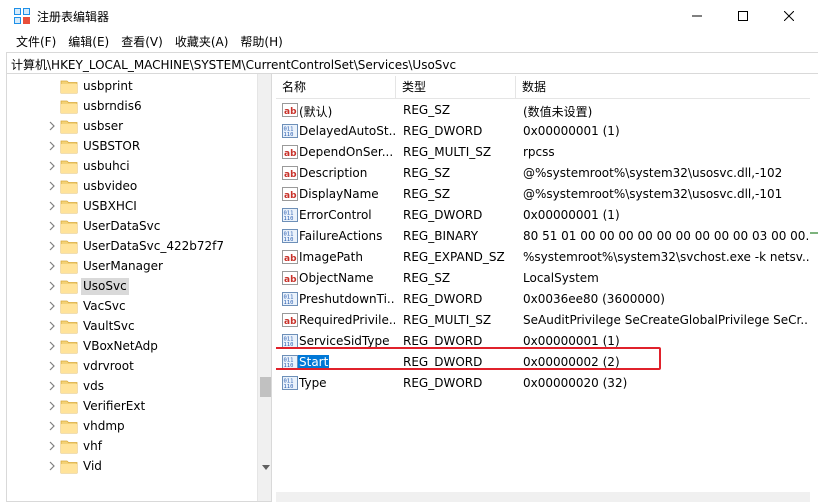 The height and width of the screenshot is (502, 818). I want to click on close-icon, so click(789, 15).